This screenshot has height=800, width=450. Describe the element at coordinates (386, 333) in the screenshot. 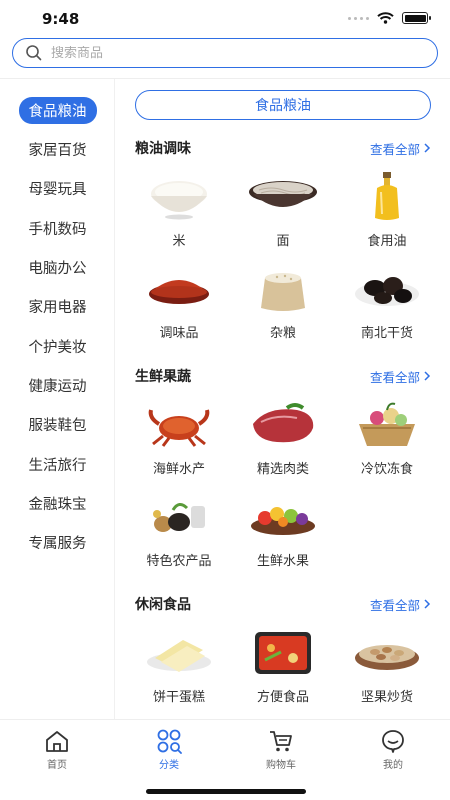

I see `product-label: 南北干货` at that location.